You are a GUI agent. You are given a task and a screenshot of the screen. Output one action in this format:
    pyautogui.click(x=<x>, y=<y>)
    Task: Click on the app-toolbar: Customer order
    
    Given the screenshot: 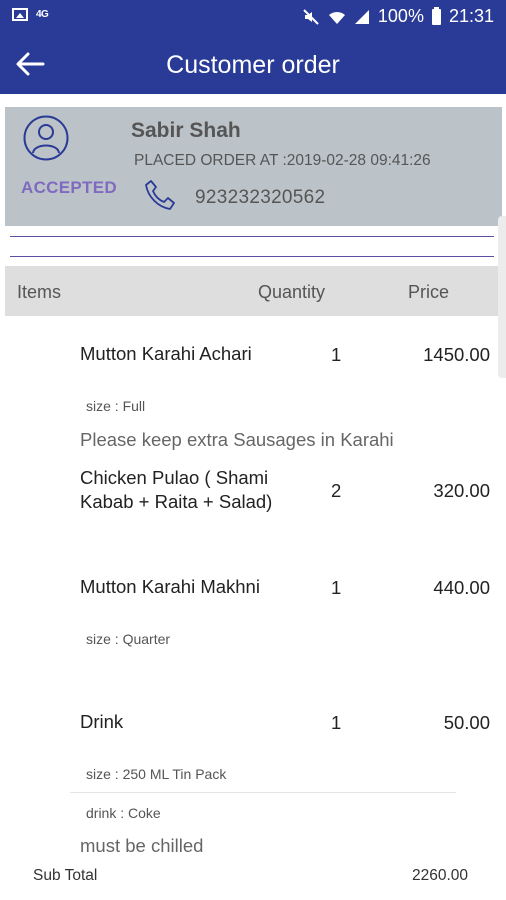 What is the action you would take?
    pyautogui.click(x=253, y=64)
    